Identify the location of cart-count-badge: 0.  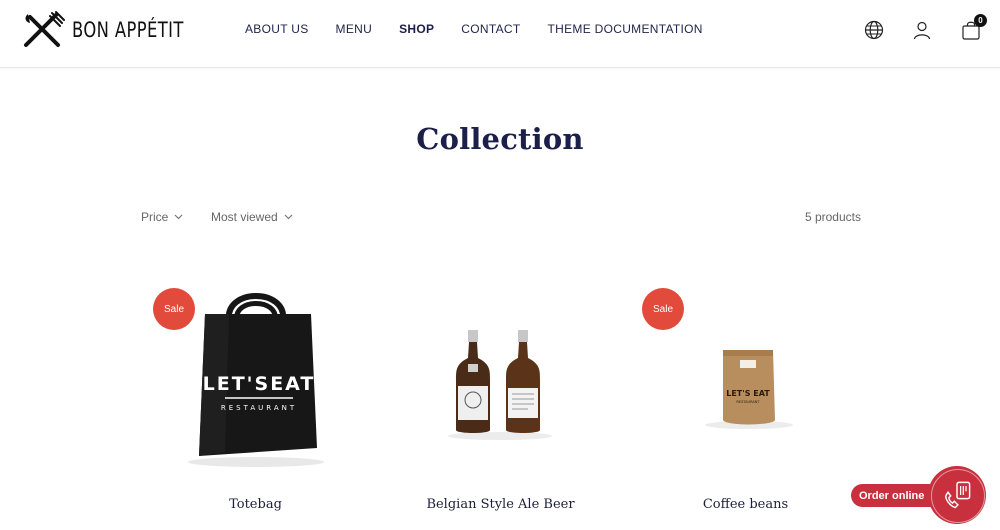
(980, 20).